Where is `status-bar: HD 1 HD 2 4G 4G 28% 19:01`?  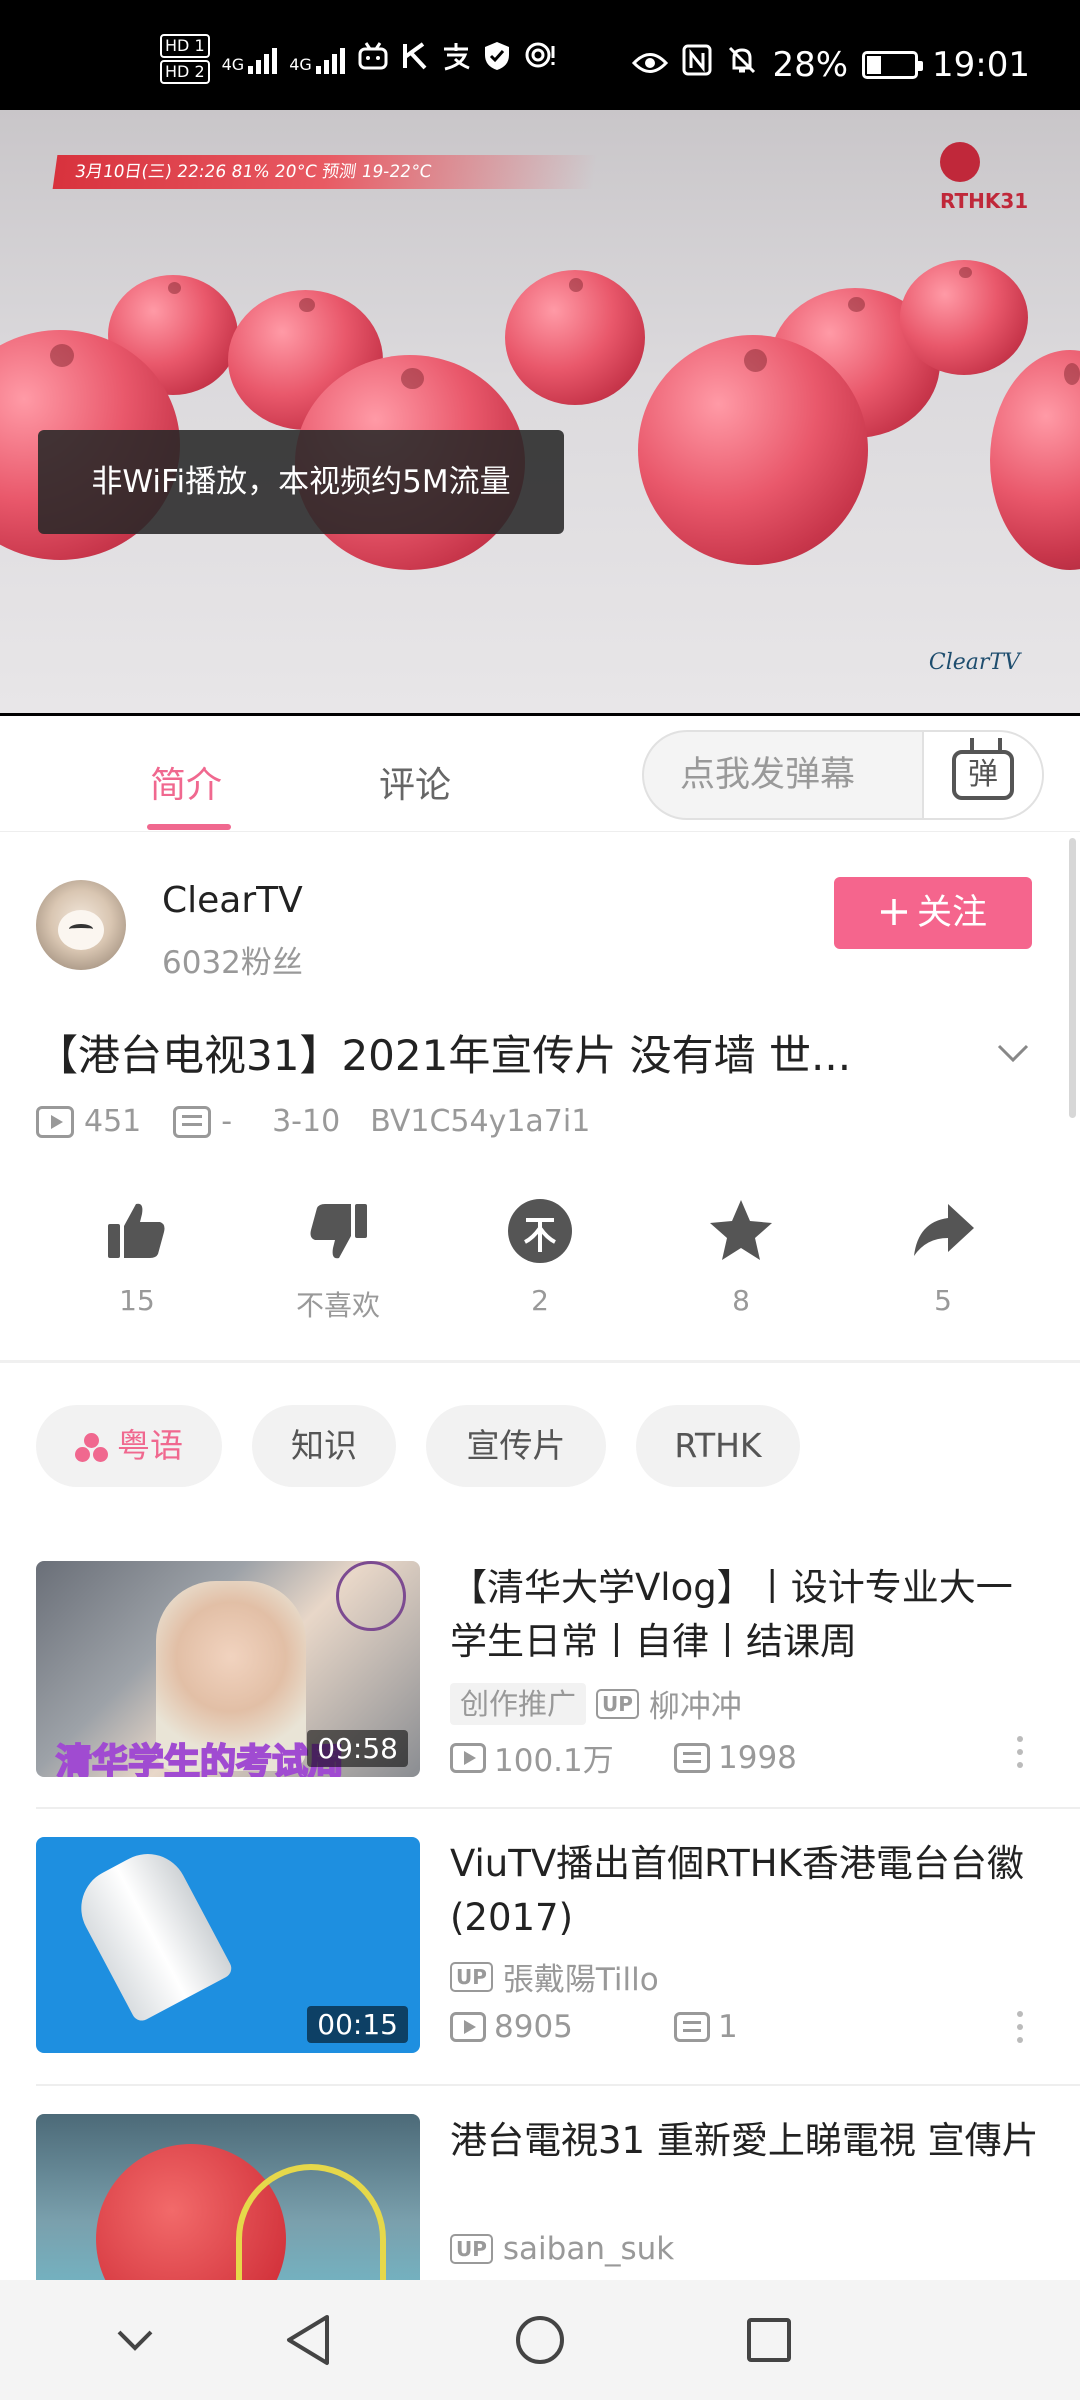
status-bar: HD 1 HD 2 4G 4G 28% 19:01 is located at coordinates (540, 55).